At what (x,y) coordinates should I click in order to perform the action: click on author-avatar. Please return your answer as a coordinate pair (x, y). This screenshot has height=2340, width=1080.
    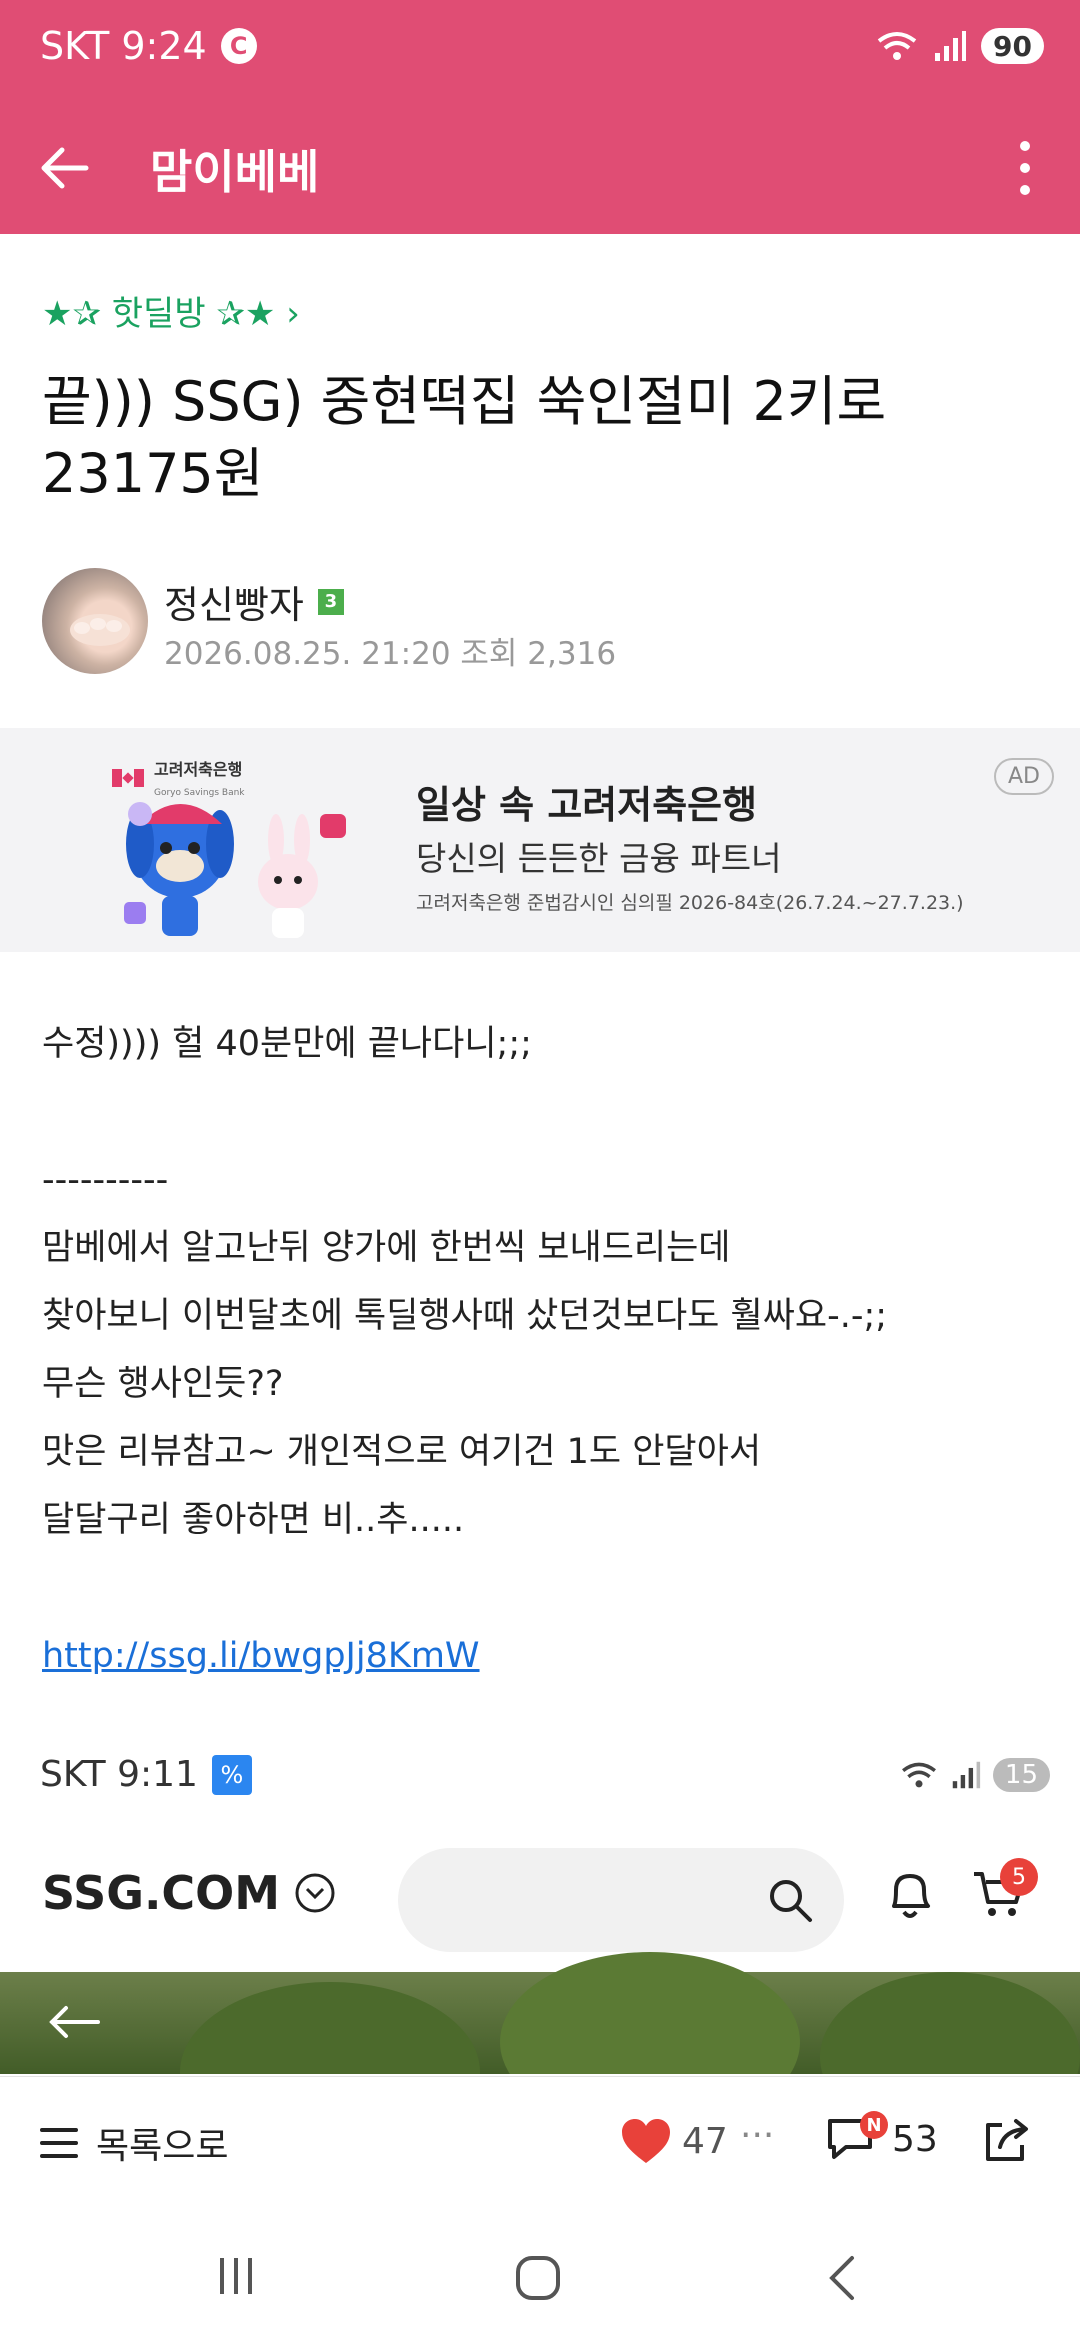
    Looking at the image, I should click on (95, 621).